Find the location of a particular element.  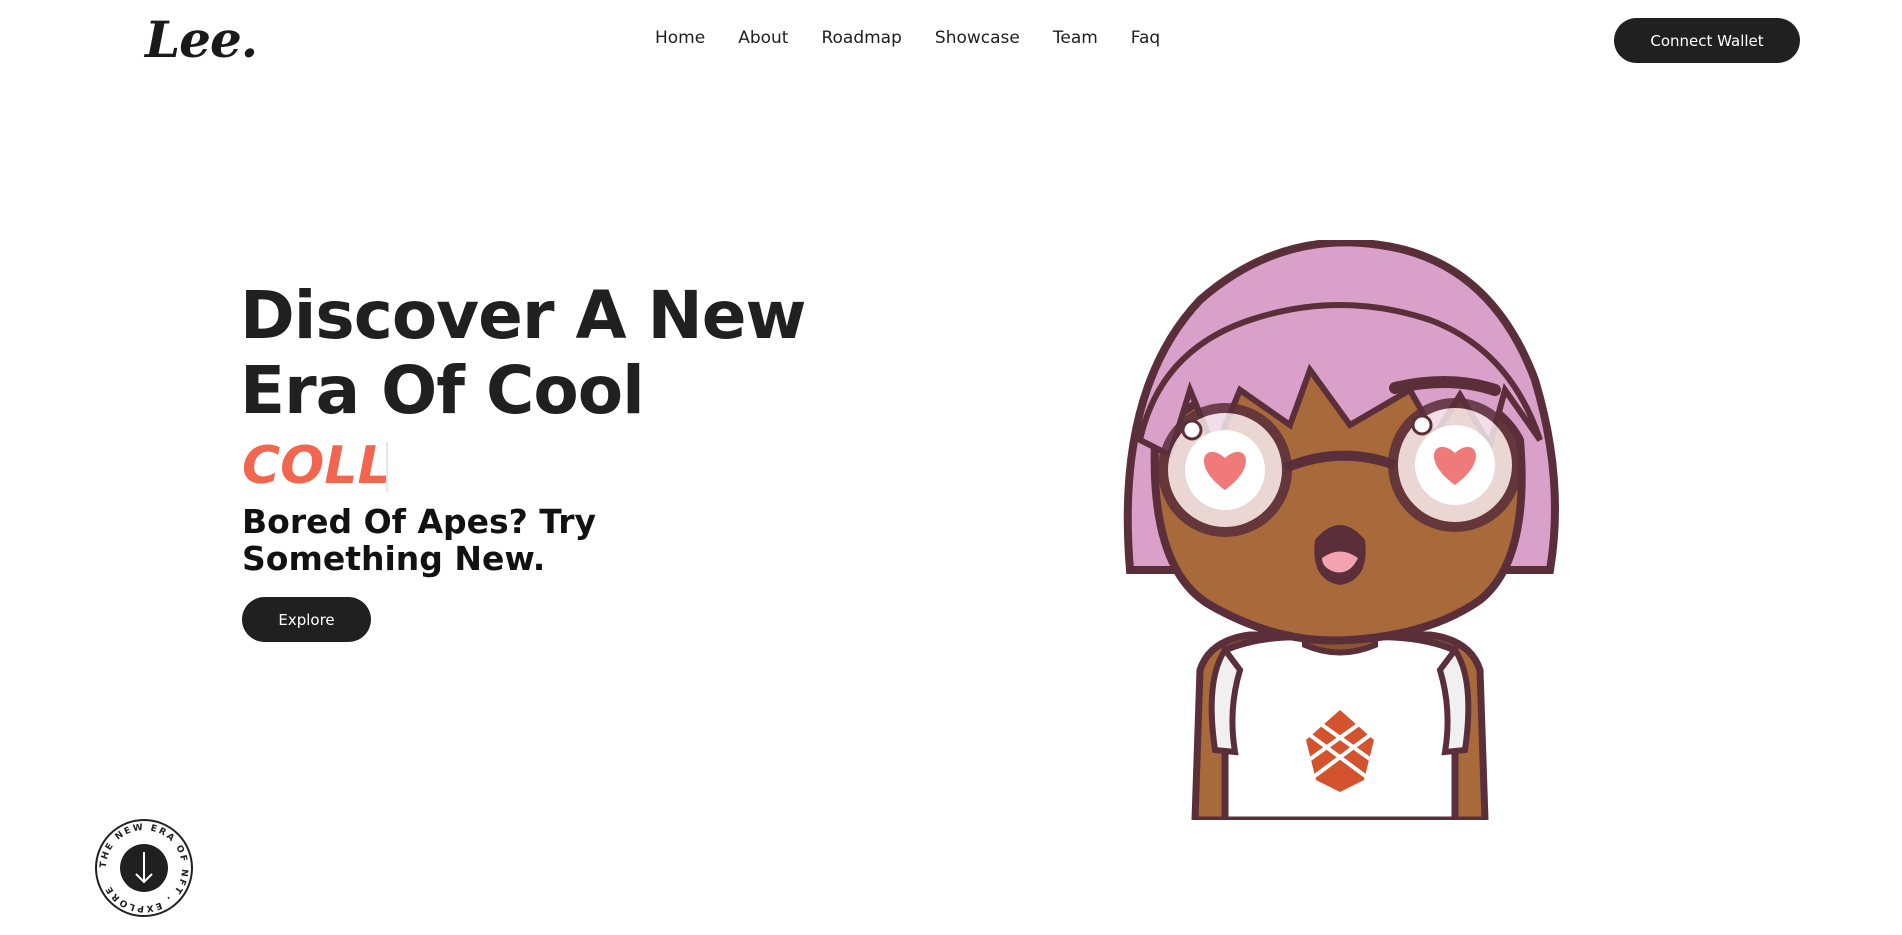

hero-title-line2: Era Of Cool is located at coordinates (442, 390).